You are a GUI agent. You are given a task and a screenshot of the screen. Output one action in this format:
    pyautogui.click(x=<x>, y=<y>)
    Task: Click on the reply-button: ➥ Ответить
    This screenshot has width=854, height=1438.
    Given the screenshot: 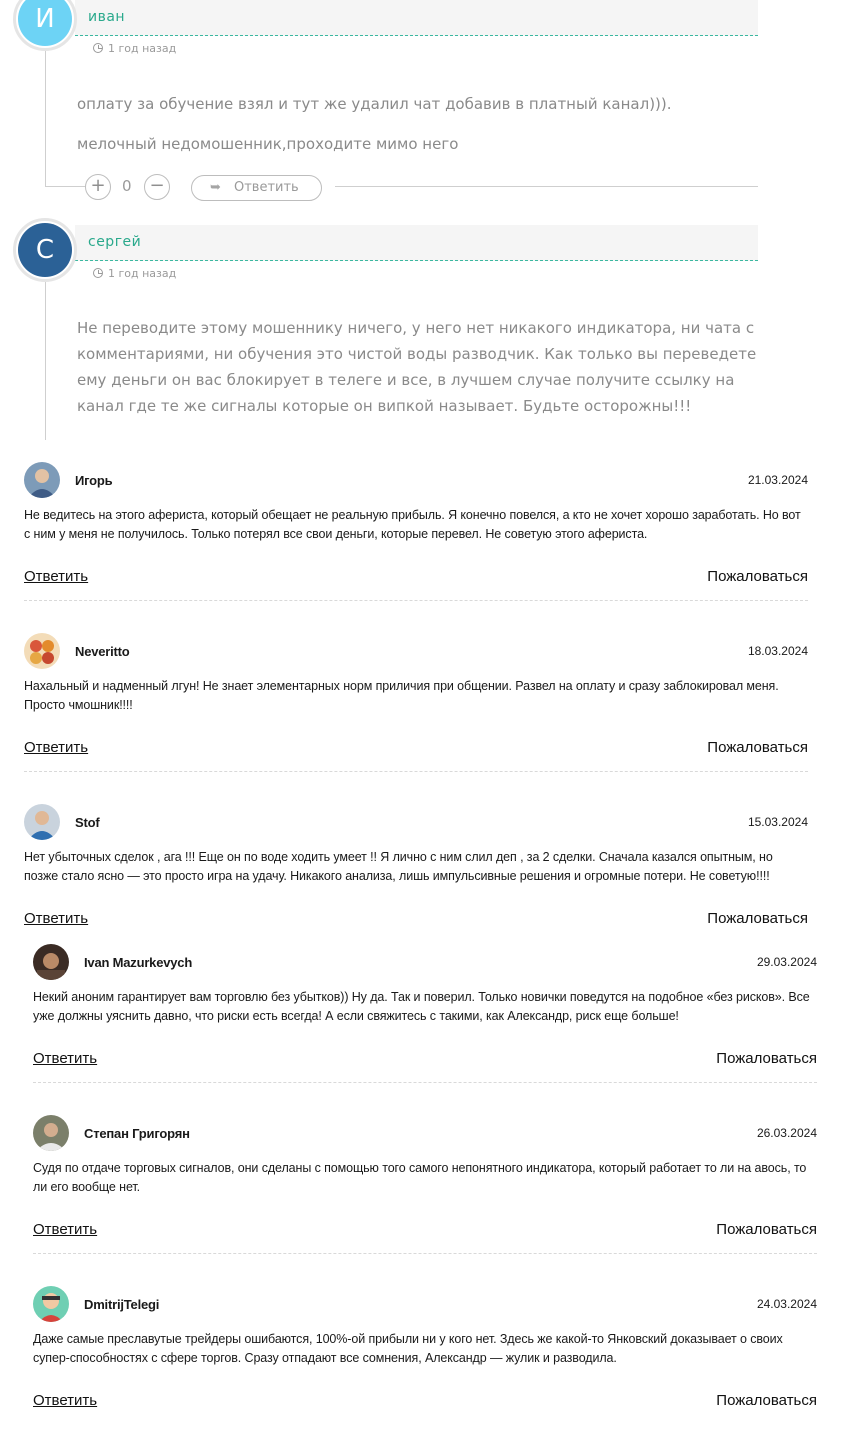 What is the action you would take?
    pyautogui.click(x=256, y=188)
    